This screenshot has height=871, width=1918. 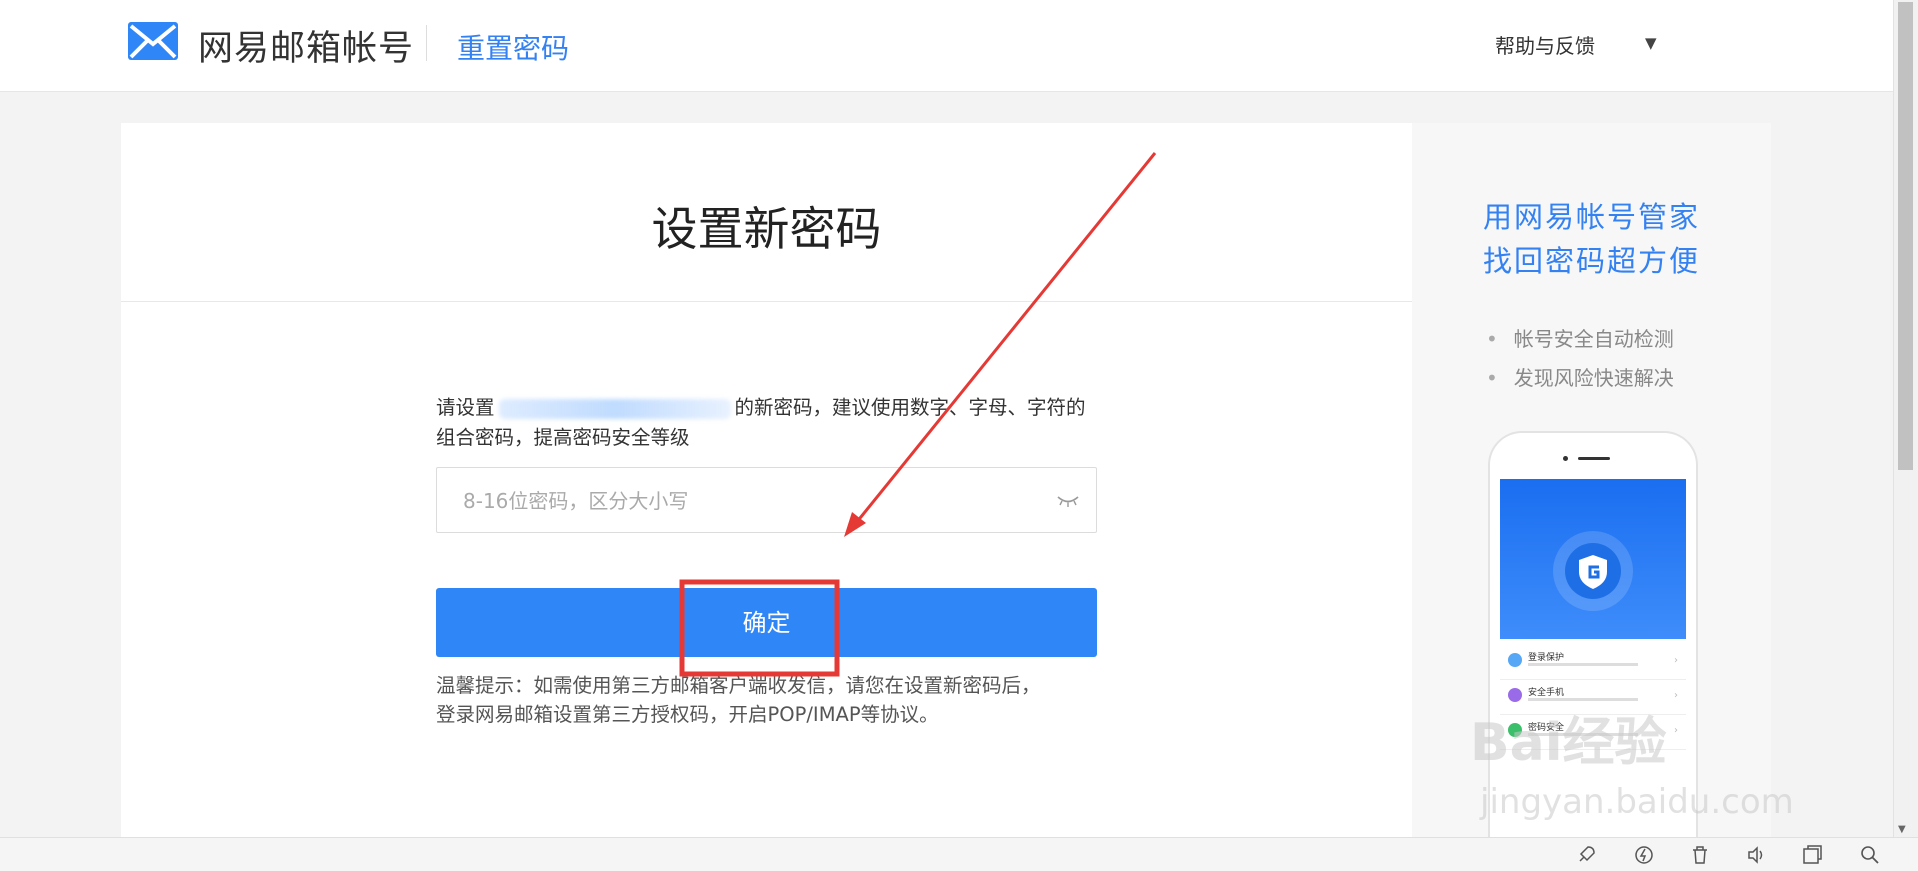 I want to click on rocket-icon, so click(x=1586, y=855).